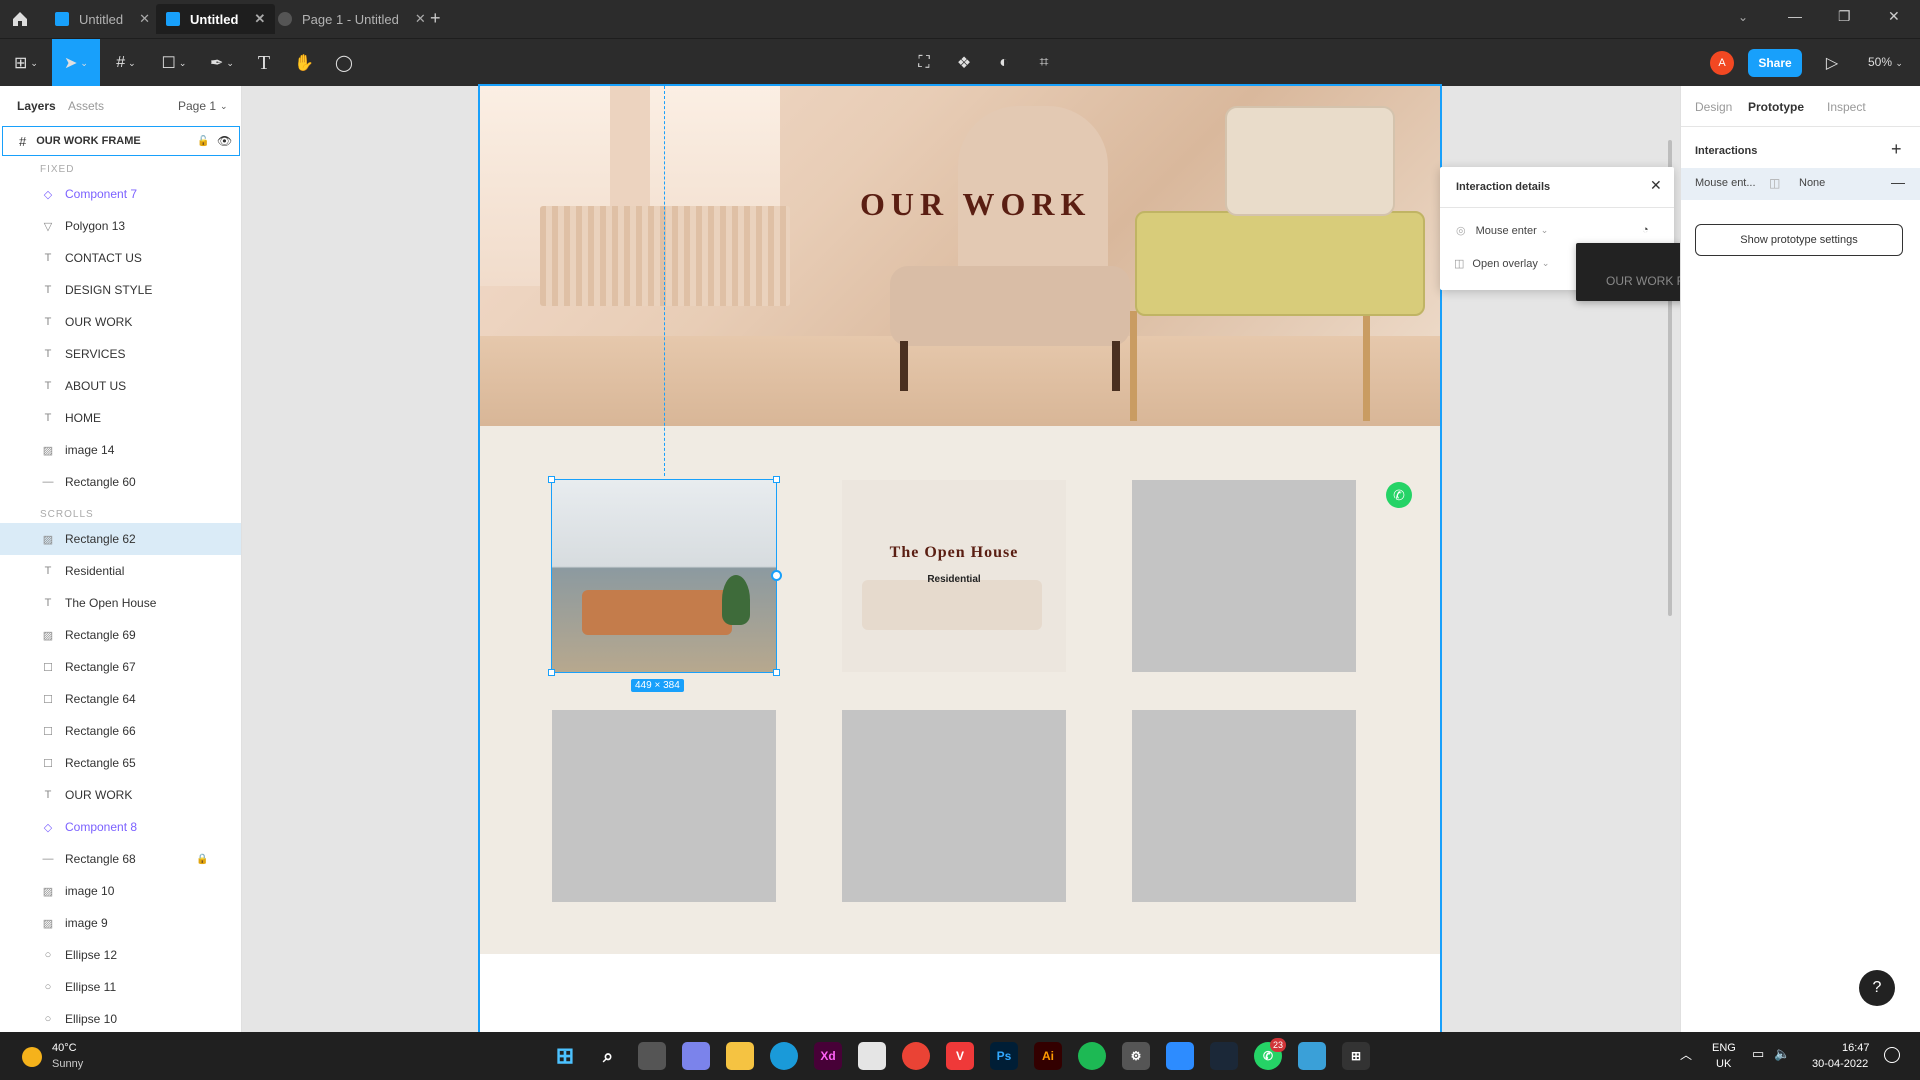 This screenshot has height=1080, width=1920. Describe the element at coordinates (202, 859) in the screenshot. I see `lock-icon: 🔒` at that location.